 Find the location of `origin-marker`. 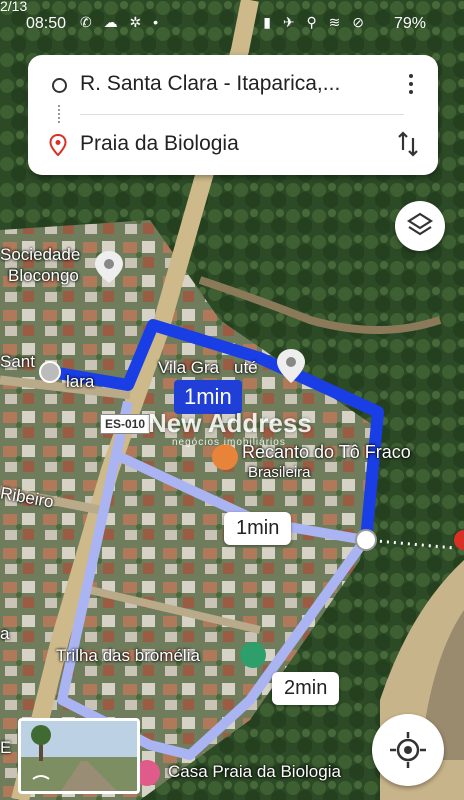

origin-marker is located at coordinates (50, 372).